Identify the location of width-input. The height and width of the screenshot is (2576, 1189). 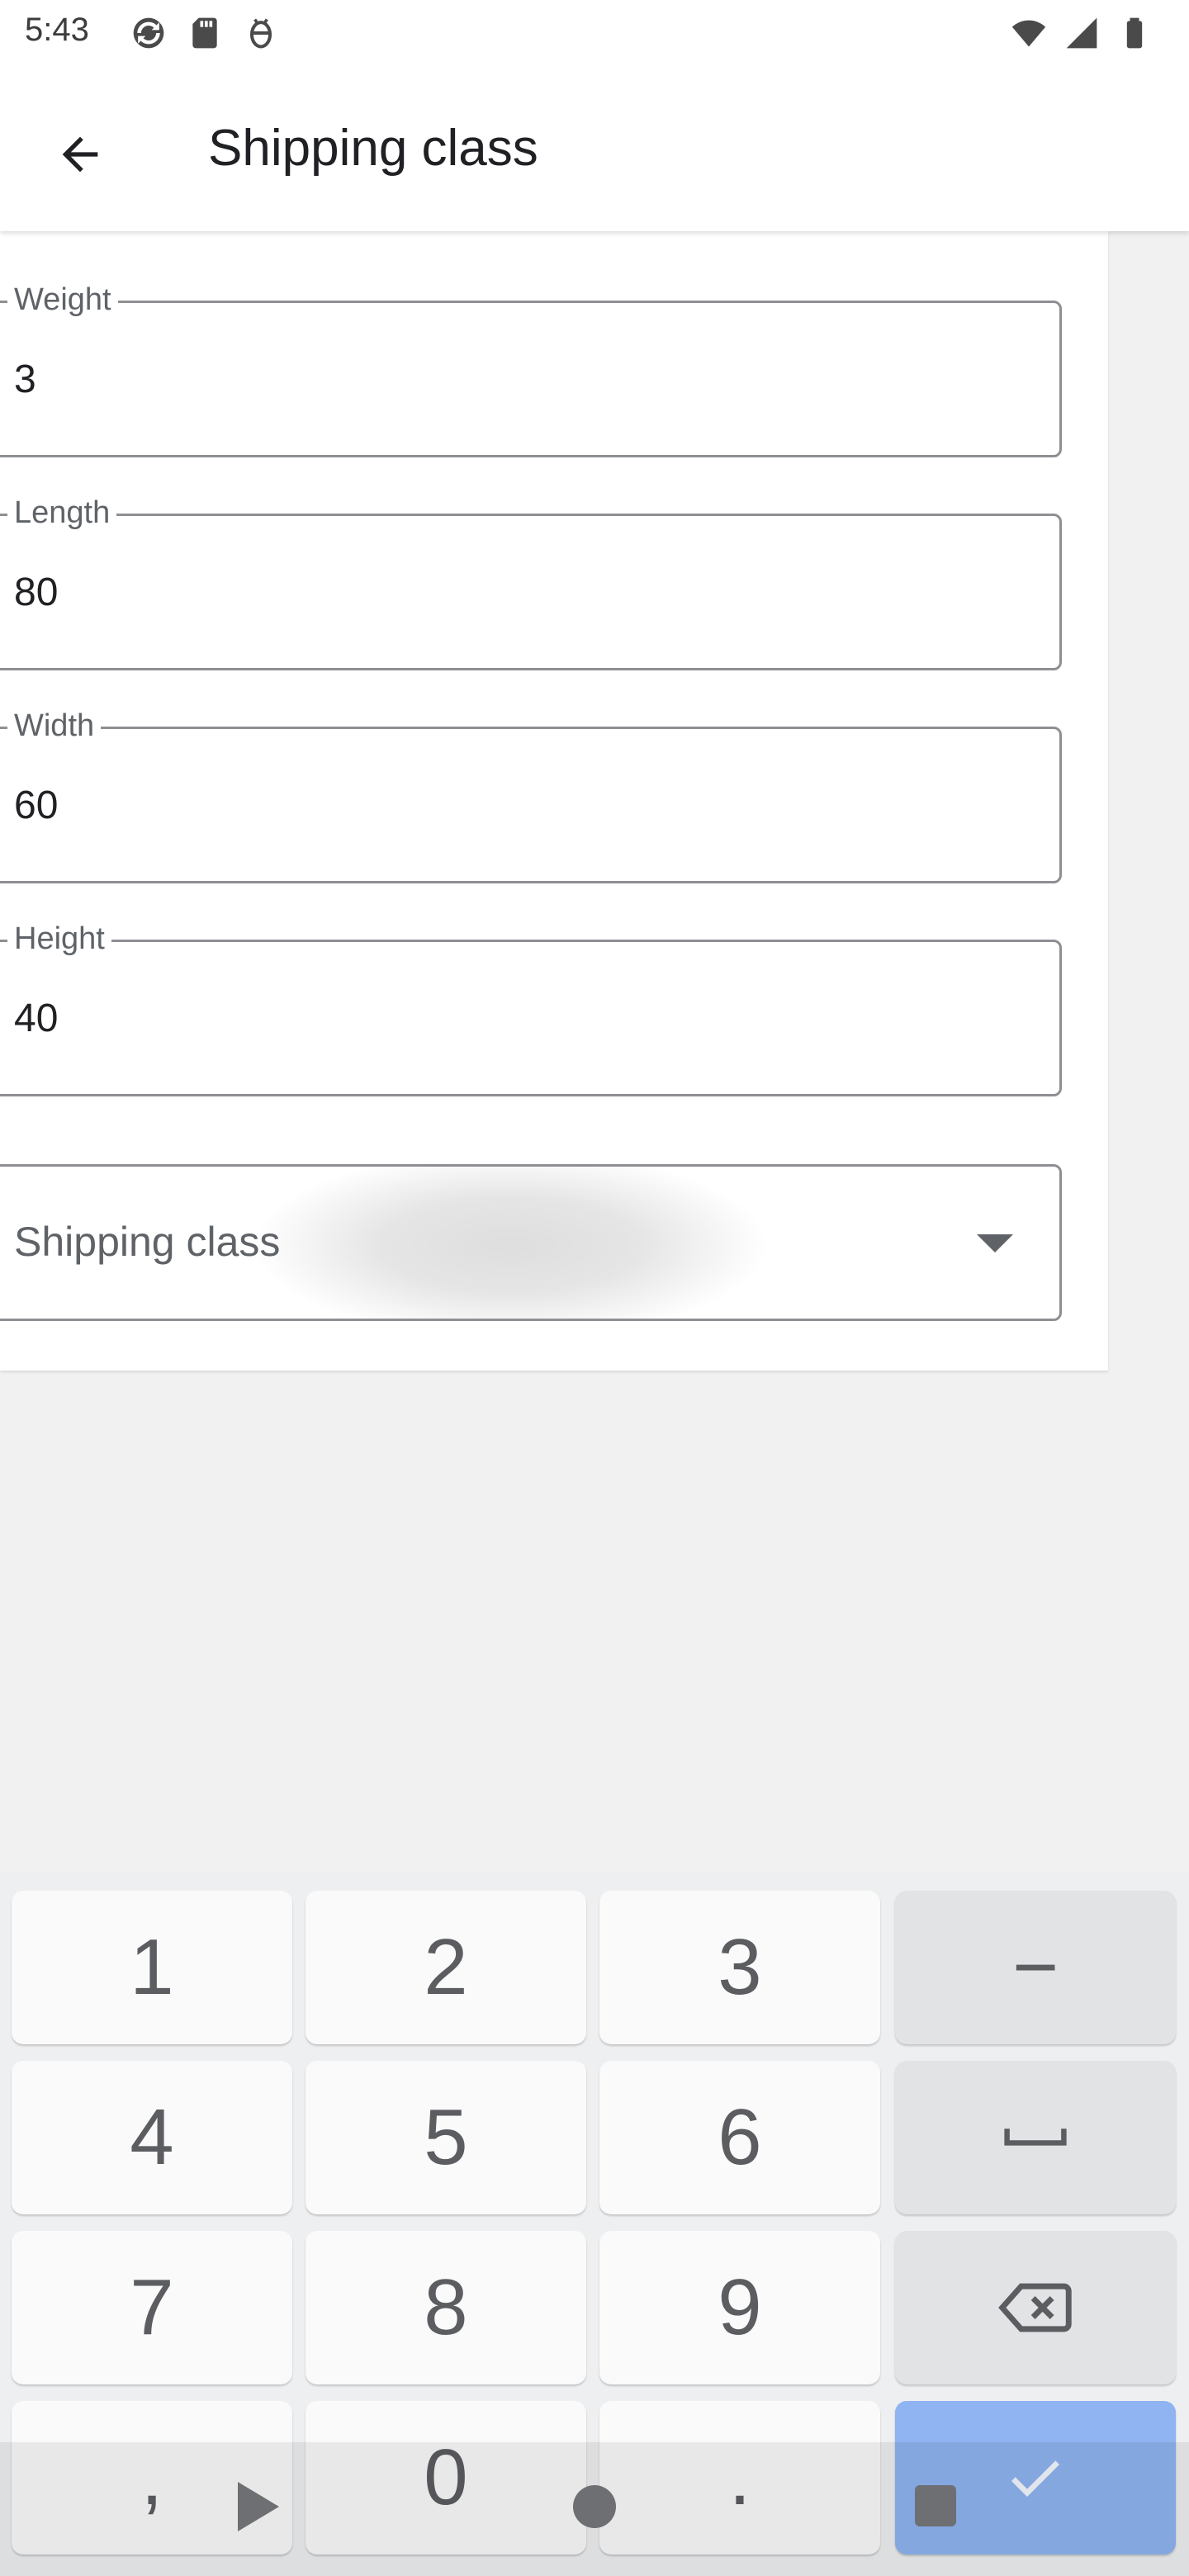
(468, 806).